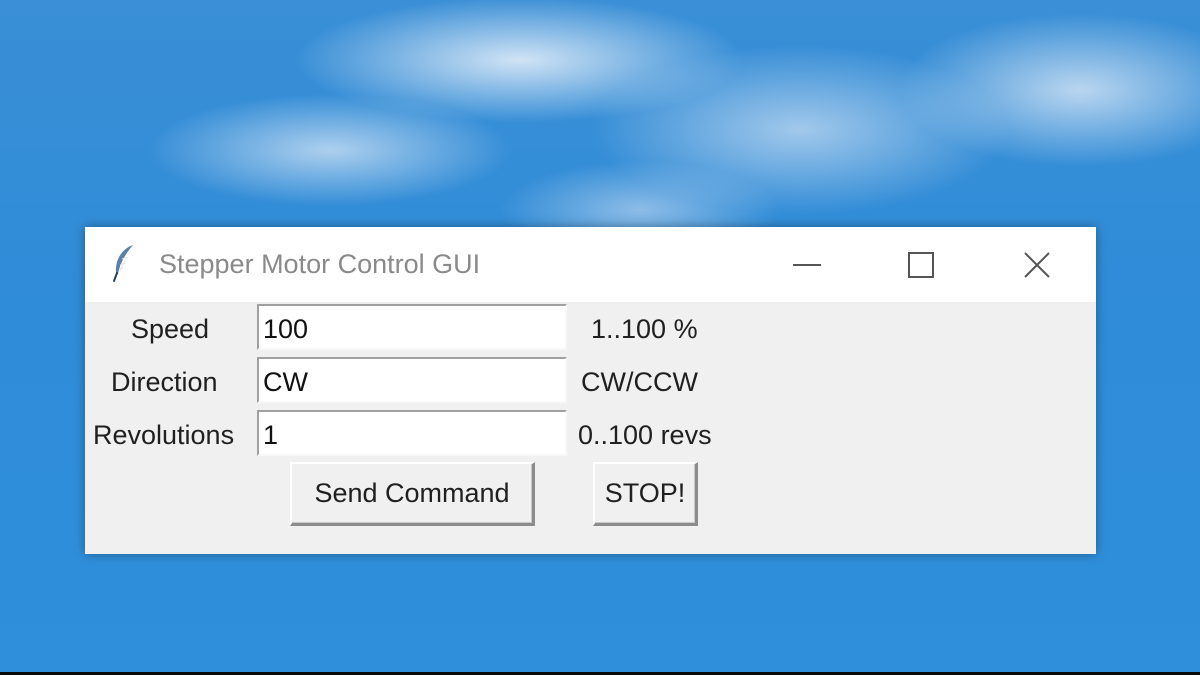  I want to click on revolutions-label: Revolutions, so click(164, 435).